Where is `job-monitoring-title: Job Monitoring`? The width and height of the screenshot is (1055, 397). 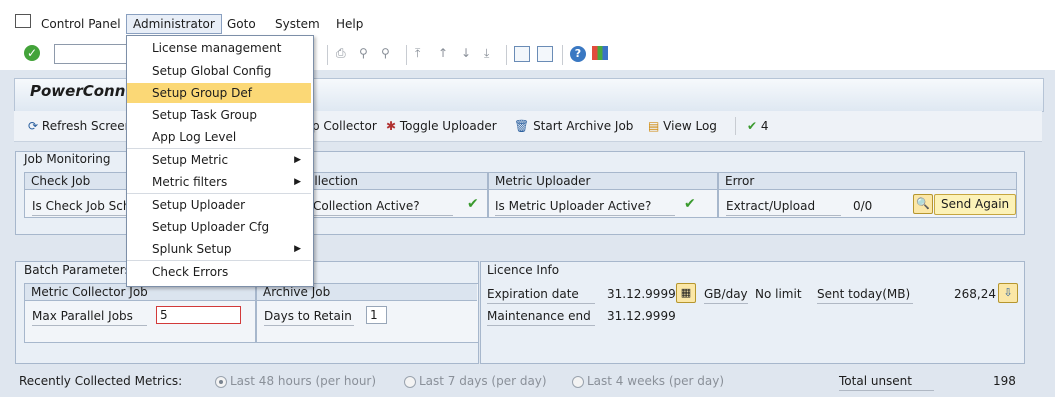 job-monitoring-title: Job Monitoring is located at coordinates (67, 159).